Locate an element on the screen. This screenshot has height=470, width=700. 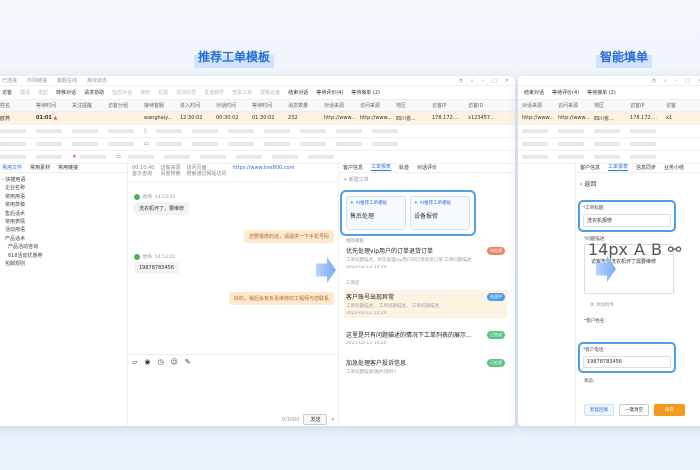
toolbar-assist: 请求协助 is located at coordinates (94, 92).